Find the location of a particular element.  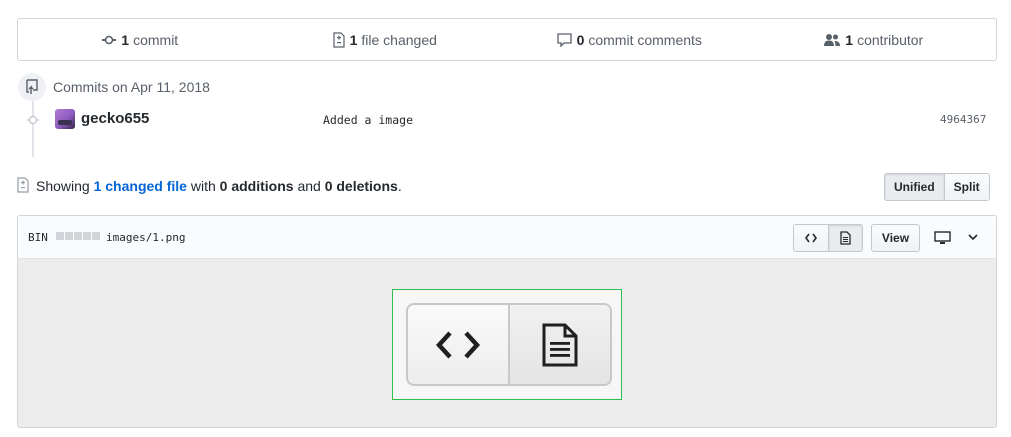

summary-contributors-count: 1 is located at coordinates (849, 39).